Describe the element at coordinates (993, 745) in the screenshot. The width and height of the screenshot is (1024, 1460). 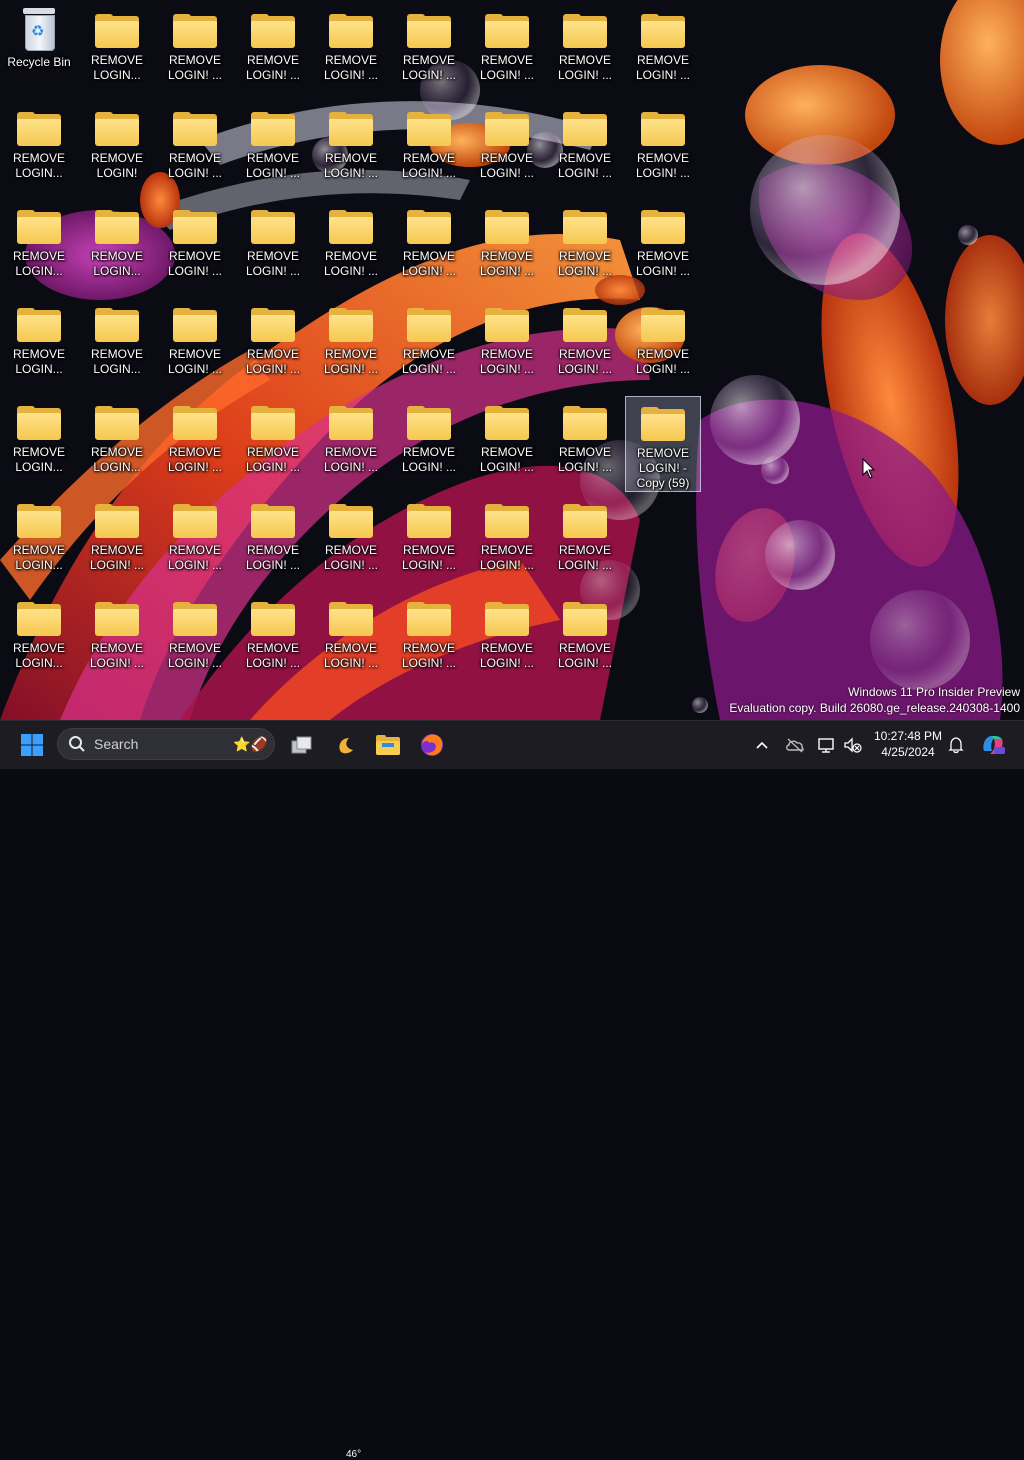
I see `copilot-button` at that location.